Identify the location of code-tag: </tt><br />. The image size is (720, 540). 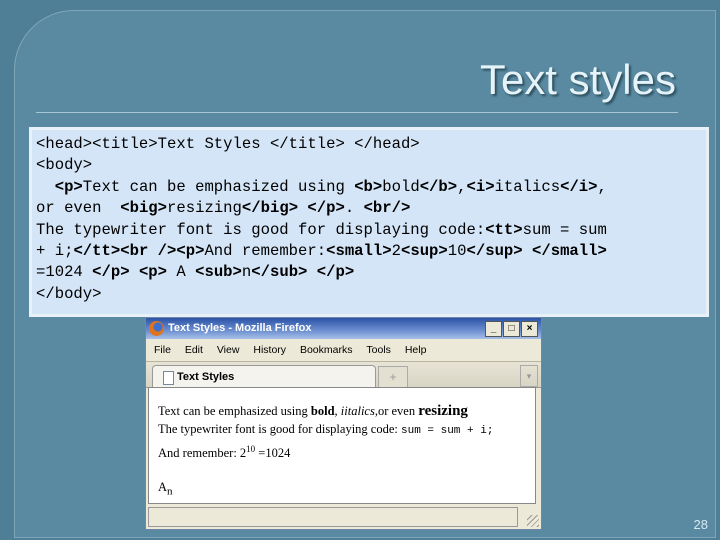
(125, 251).